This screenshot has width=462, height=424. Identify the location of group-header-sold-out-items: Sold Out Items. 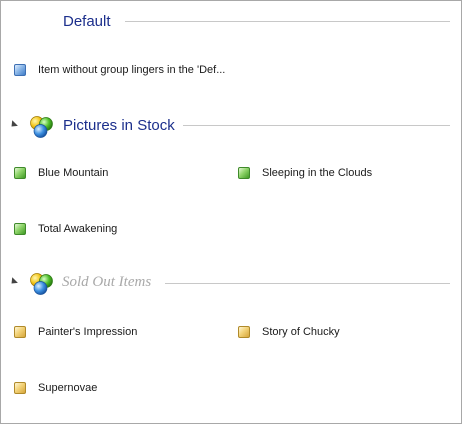
(231, 283).